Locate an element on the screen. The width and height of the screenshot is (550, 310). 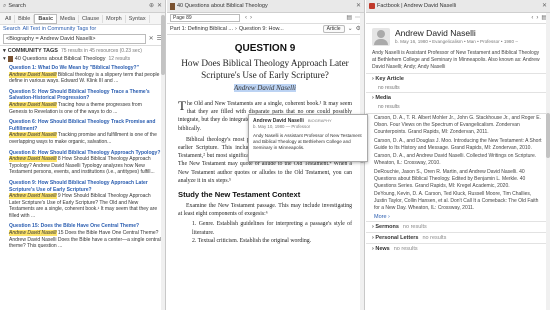
article-button: Article is located at coordinates (333, 29).